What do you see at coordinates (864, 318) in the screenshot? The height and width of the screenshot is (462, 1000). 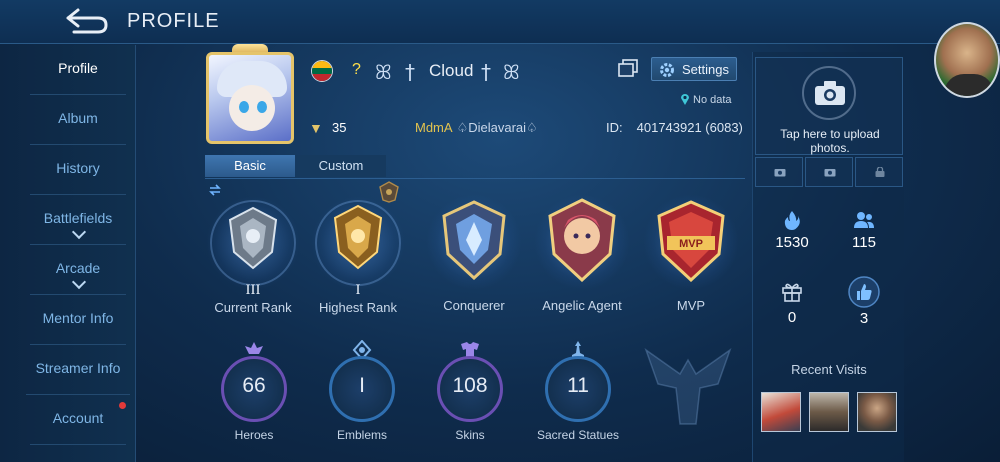 I see `likes-value: 3` at bounding box center [864, 318].